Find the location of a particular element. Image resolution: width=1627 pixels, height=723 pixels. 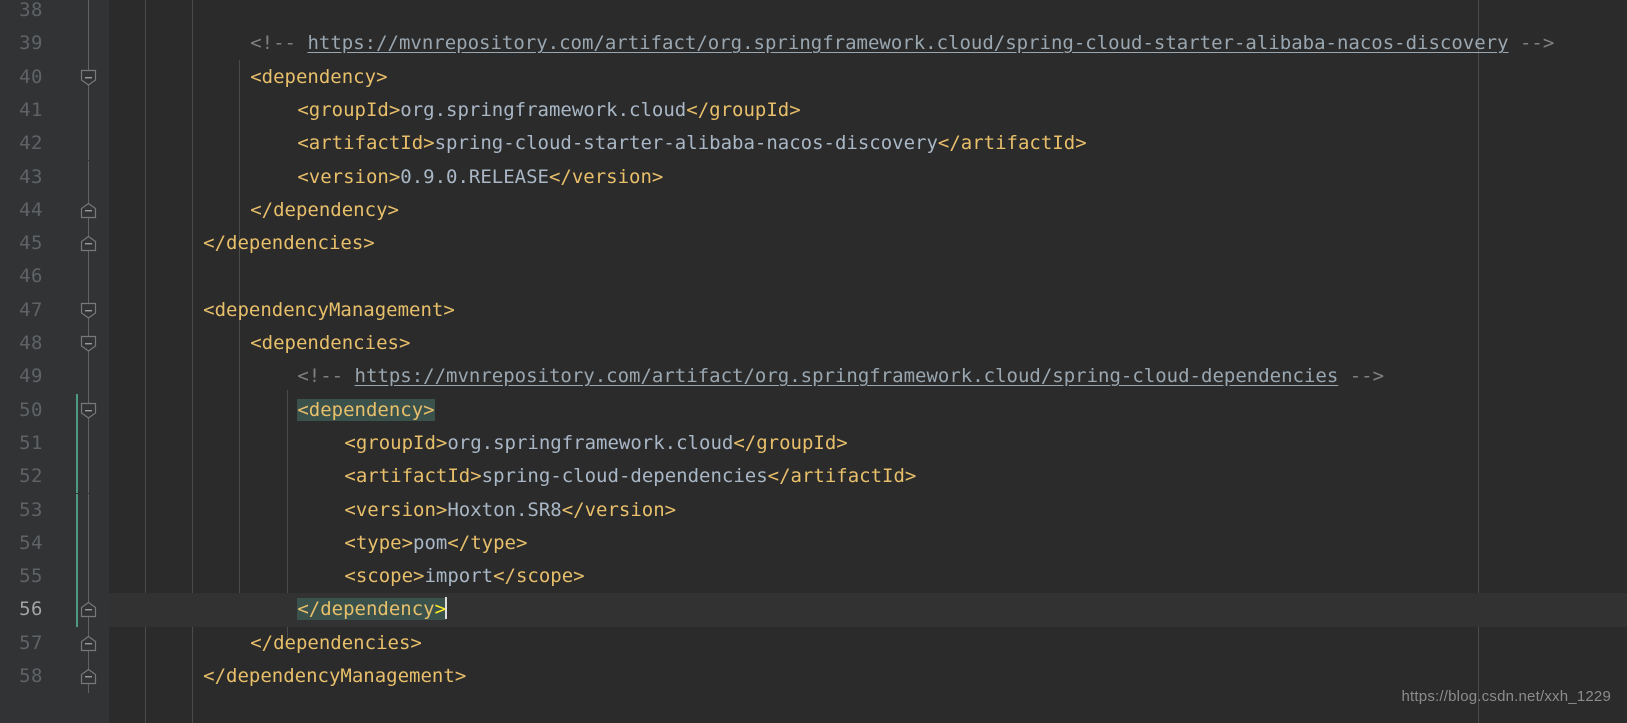

code-tag: <version> is located at coordinates (396, 509).